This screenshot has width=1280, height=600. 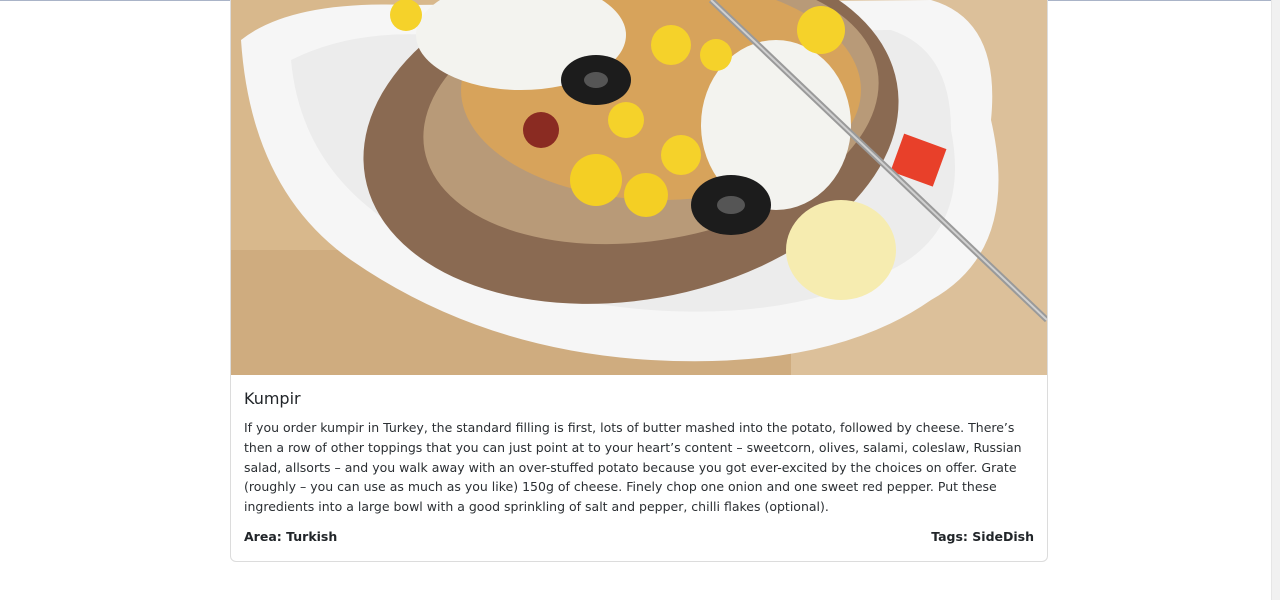 I want to click on meal-title: Kumpir, so click(x=272, y=398).